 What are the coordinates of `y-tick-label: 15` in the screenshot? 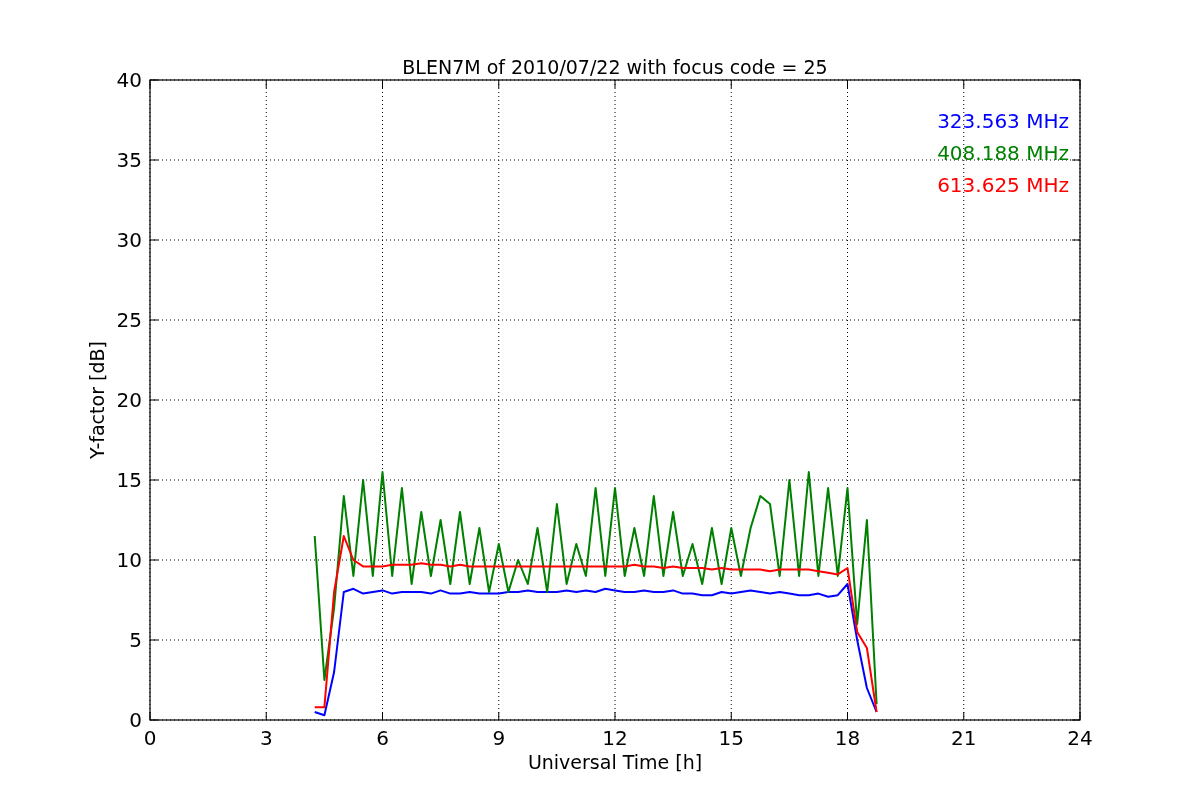 It's located at (129, 480).